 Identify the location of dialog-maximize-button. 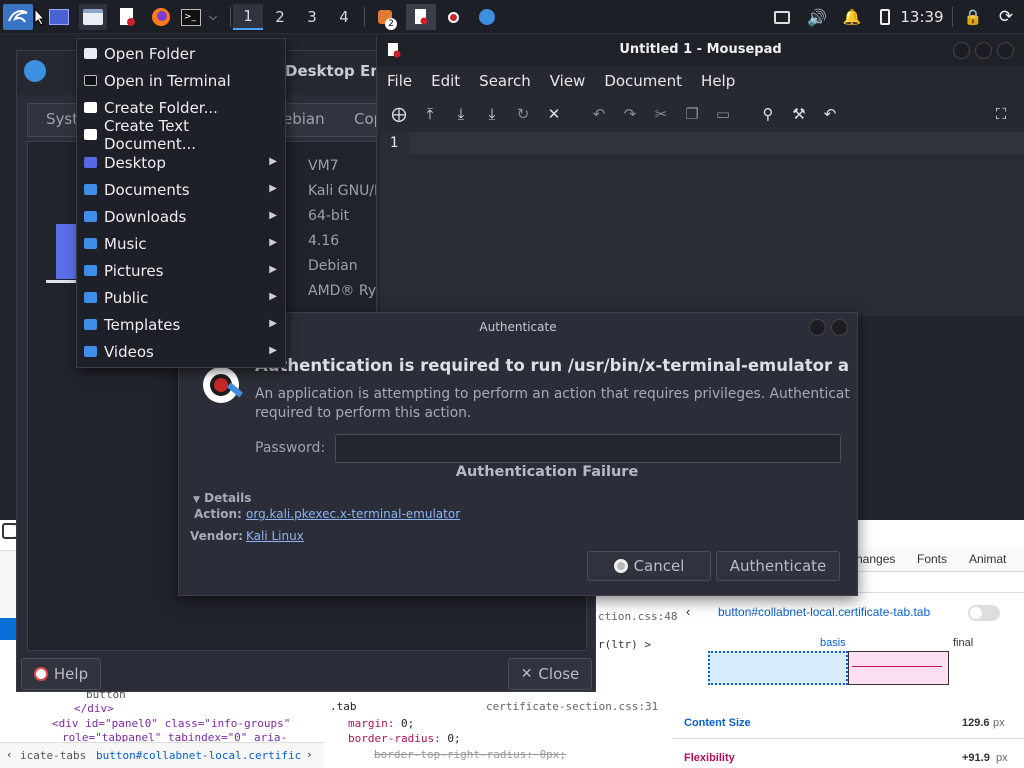
(817, 327).